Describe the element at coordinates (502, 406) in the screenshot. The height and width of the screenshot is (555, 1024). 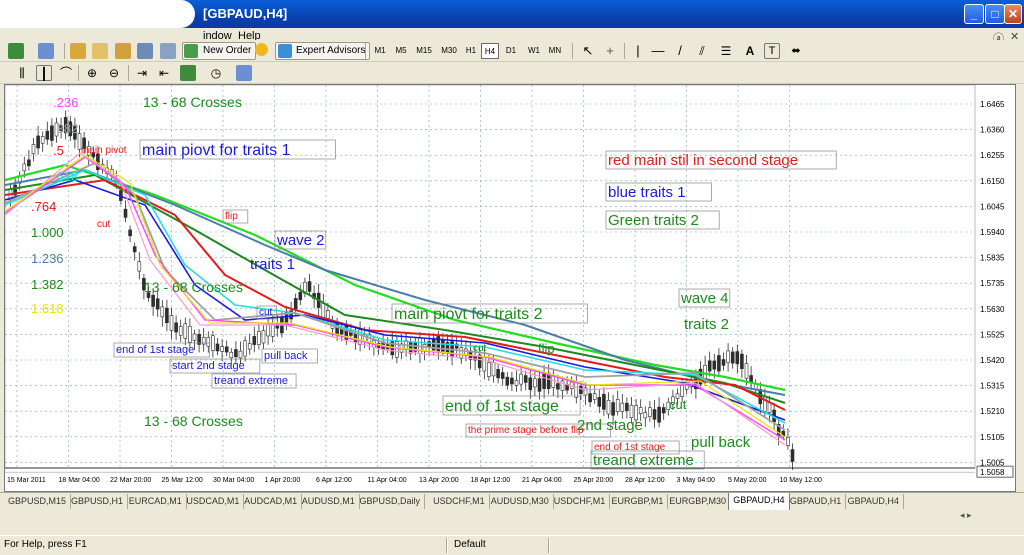
I see `chart-annotation-end-1st-b: end of 1st stage` at that location.